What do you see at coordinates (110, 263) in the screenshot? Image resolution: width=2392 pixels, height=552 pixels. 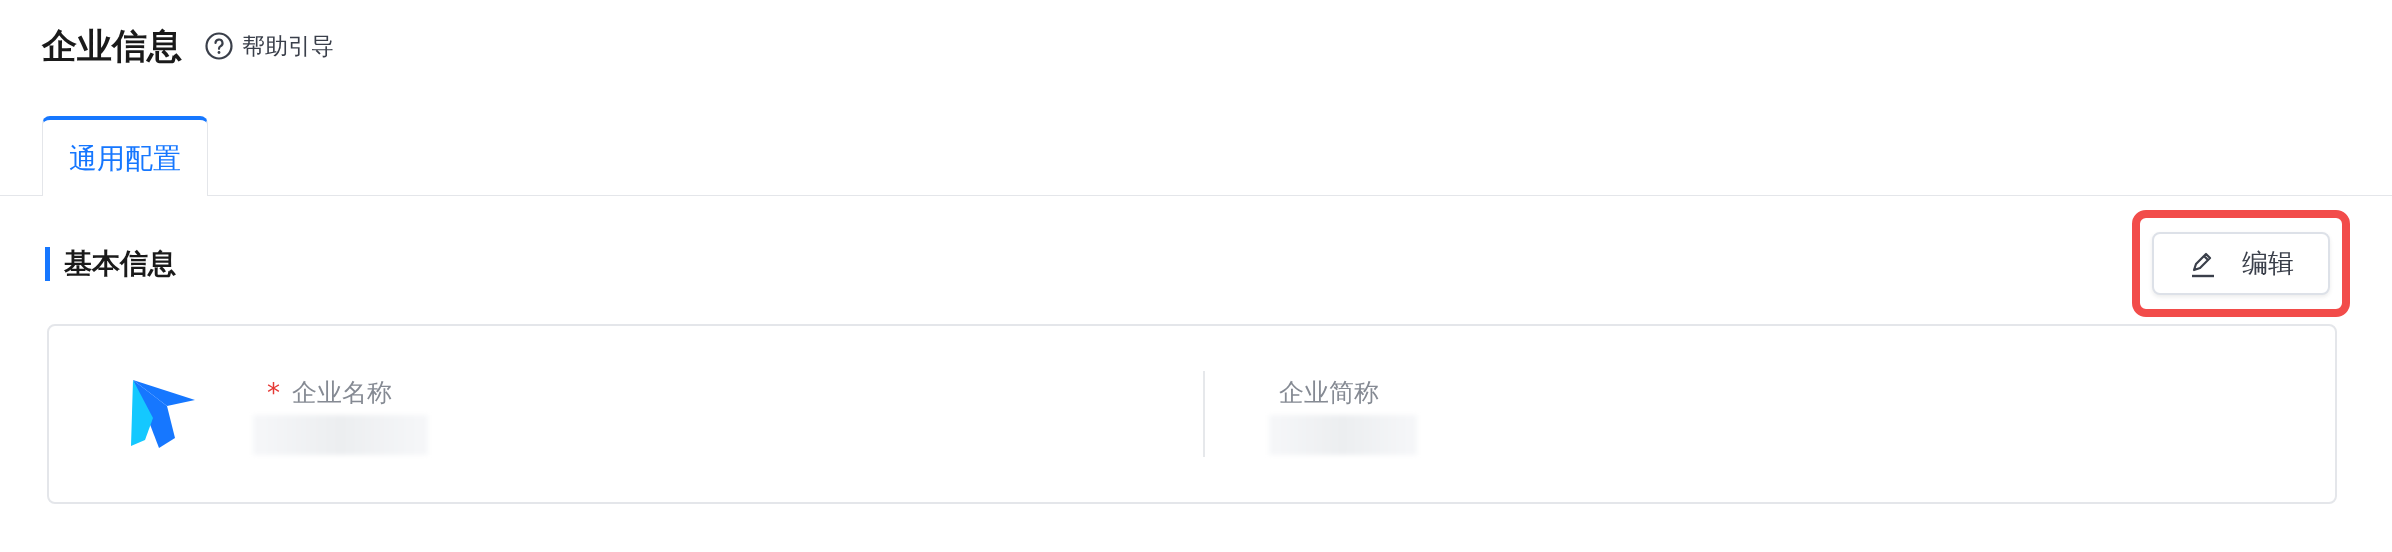 I see `section-title: 基本信息` at bounding box center [110, 263].